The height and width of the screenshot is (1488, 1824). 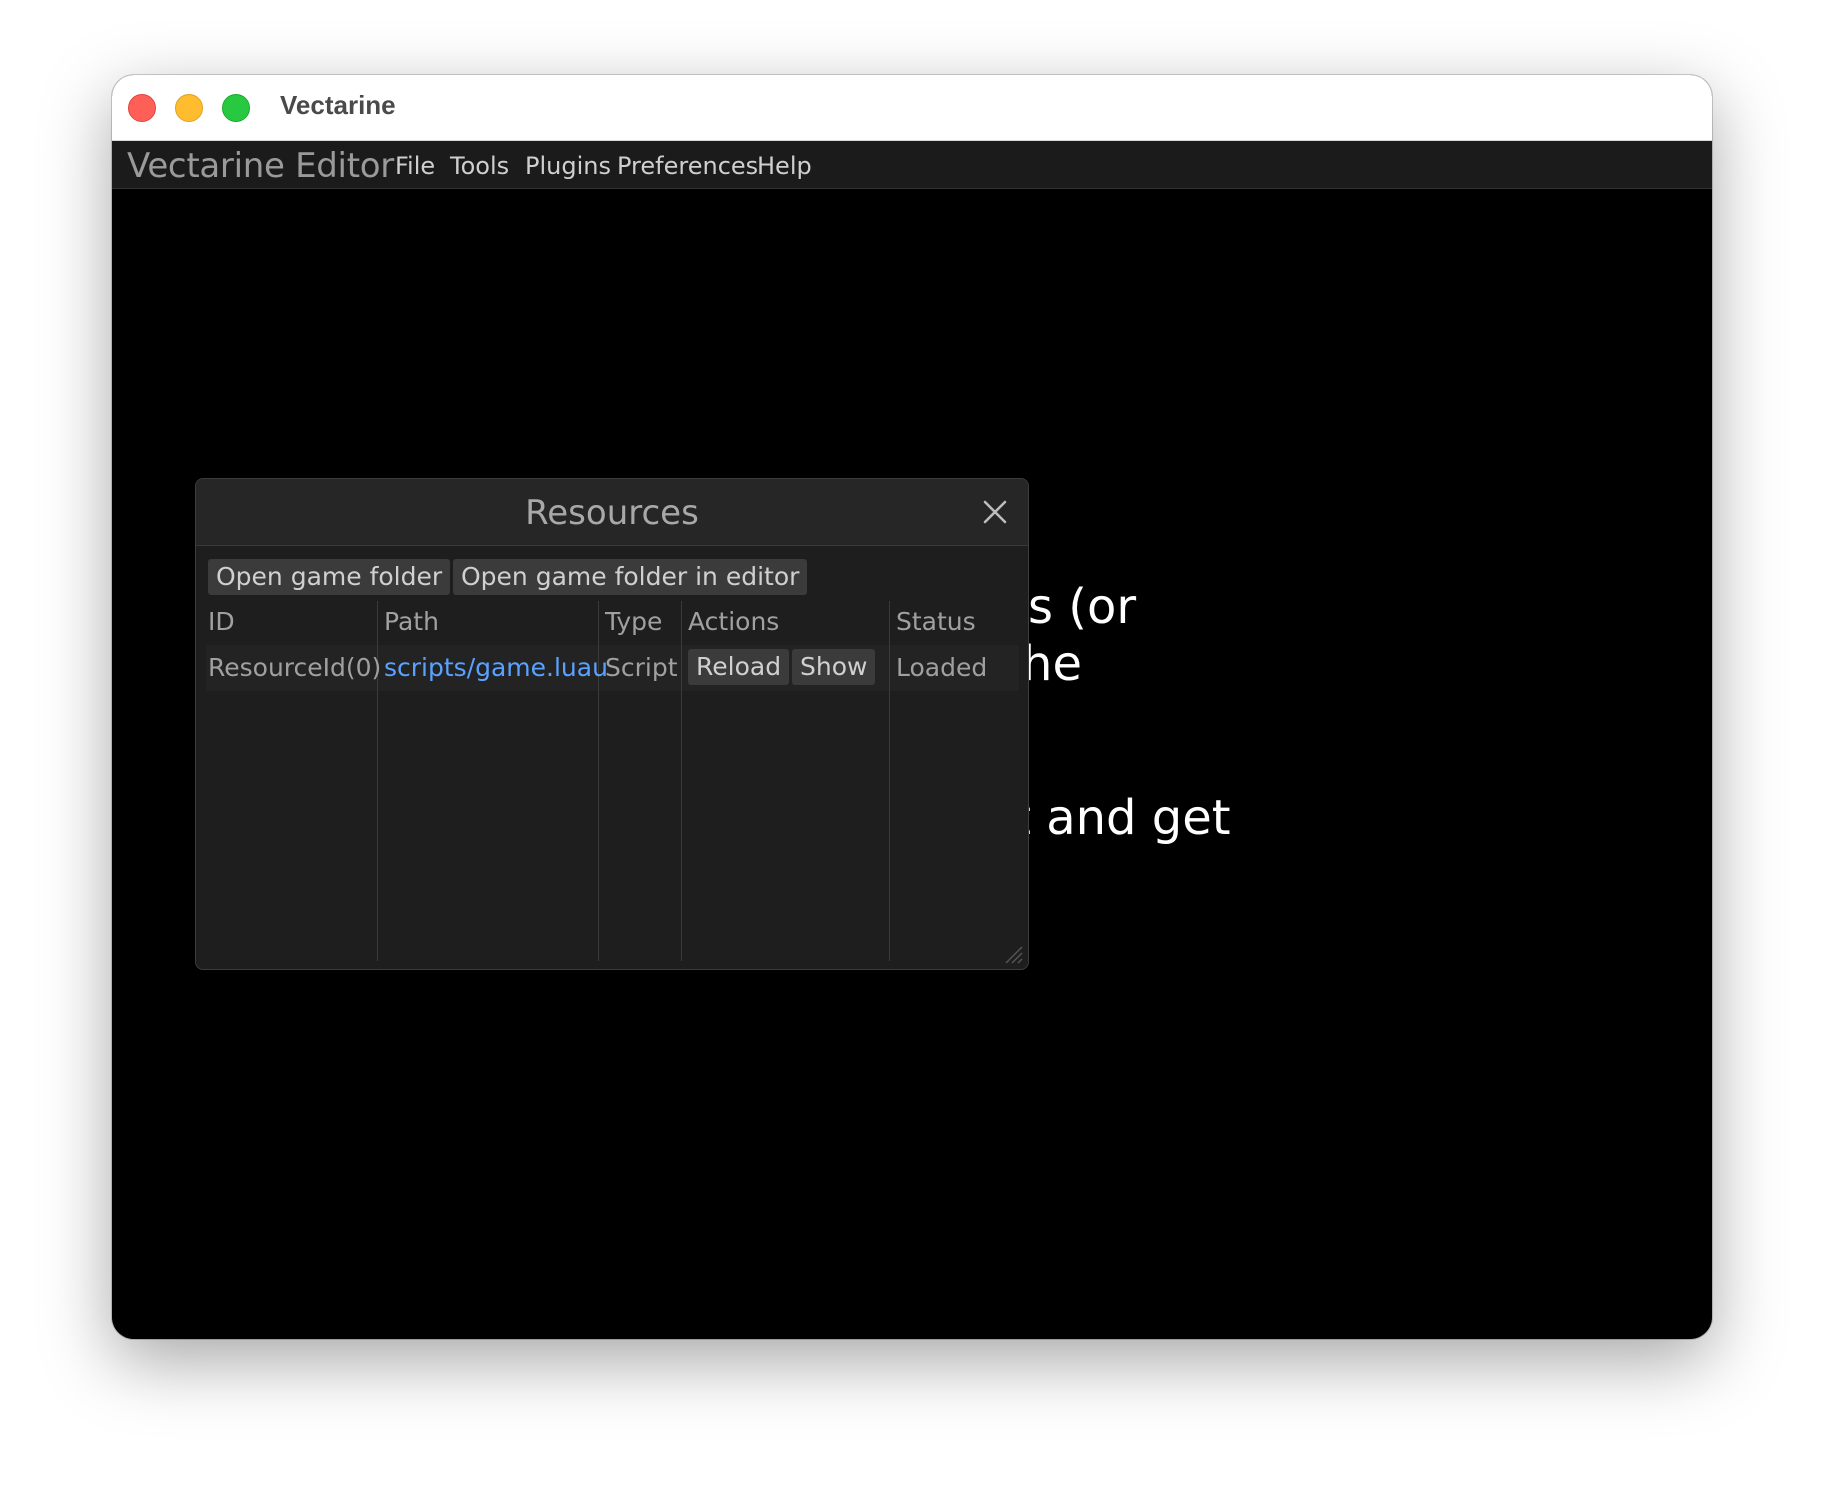 What do you see at coordinates (189, 108) in the screenshot?
I see `minimize-window-button` at bounding box center [189, 108].